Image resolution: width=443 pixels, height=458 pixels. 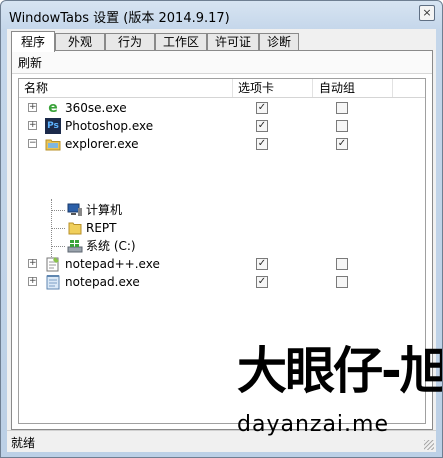 I want to click on list-item: 计算机, so click(x=222, y=210).